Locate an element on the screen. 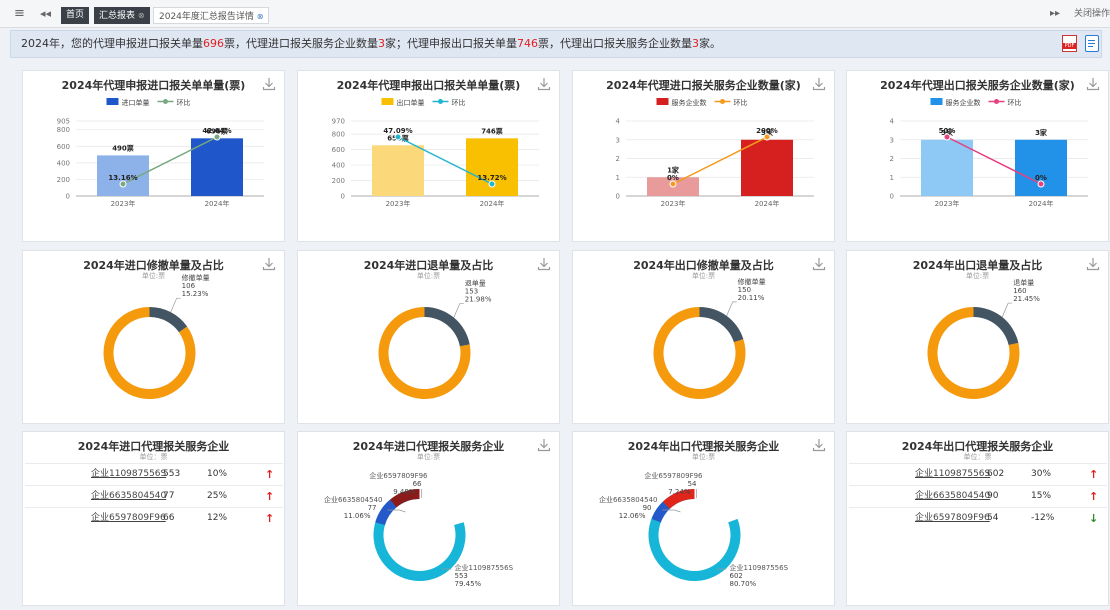 This screenshot has width=1110, height=610. close-operations-button: 关闭操作 is located at coordinates (1092, 14).